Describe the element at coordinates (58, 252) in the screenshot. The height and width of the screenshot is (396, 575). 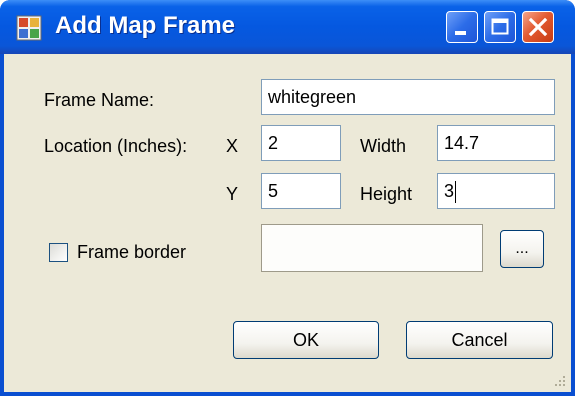
I see `frame-border-checkbox` at that location.